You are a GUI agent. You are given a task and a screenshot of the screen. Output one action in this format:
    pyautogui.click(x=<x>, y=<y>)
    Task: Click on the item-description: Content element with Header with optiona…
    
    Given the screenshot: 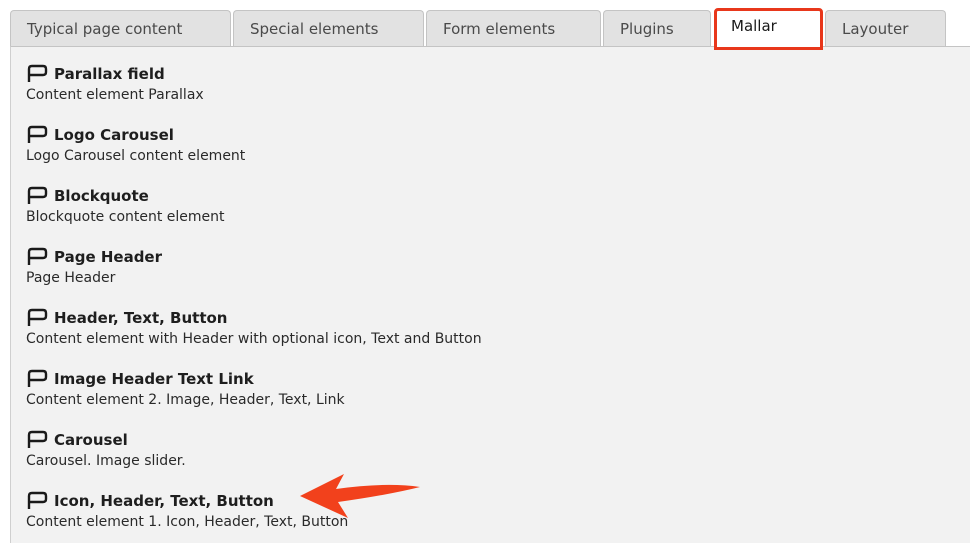 What is the action you would take?
    pyautogui.click(x=254, y=339)
    